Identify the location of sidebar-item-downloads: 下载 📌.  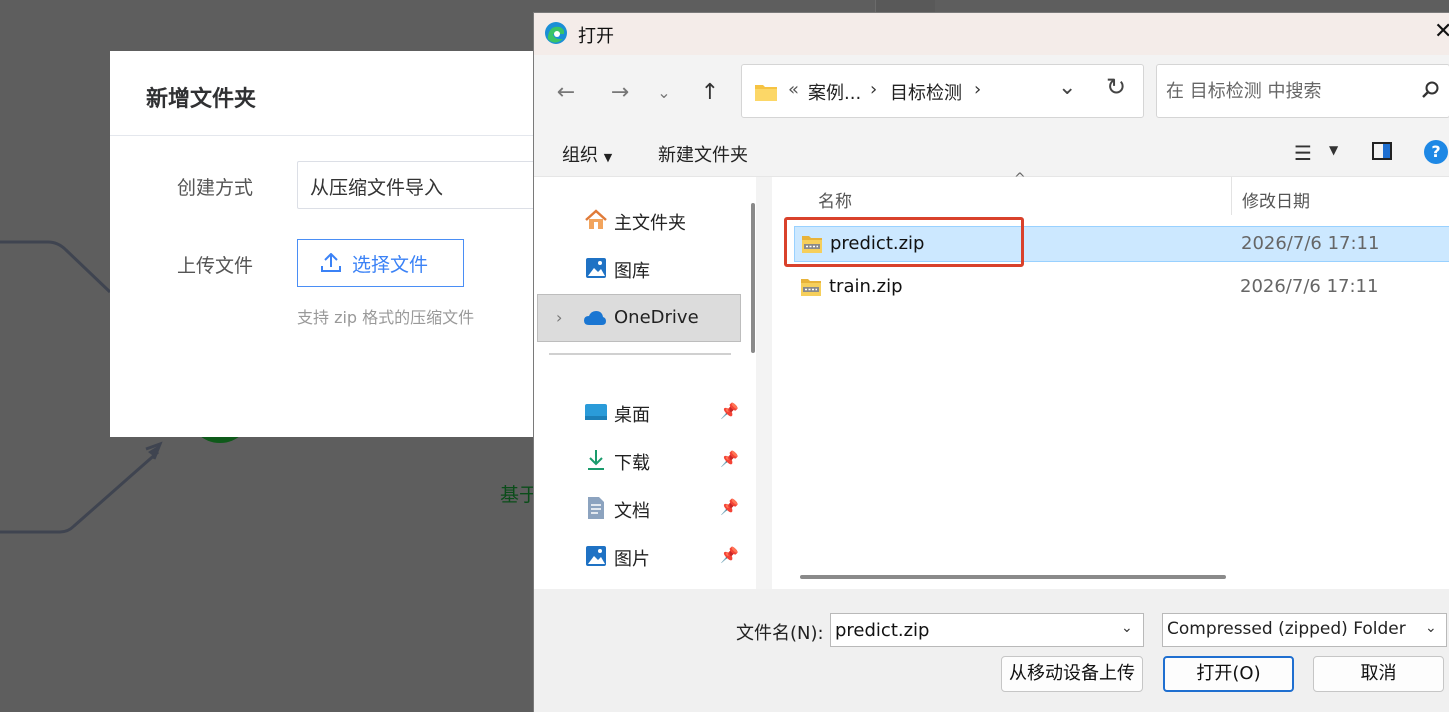
(639, 460).